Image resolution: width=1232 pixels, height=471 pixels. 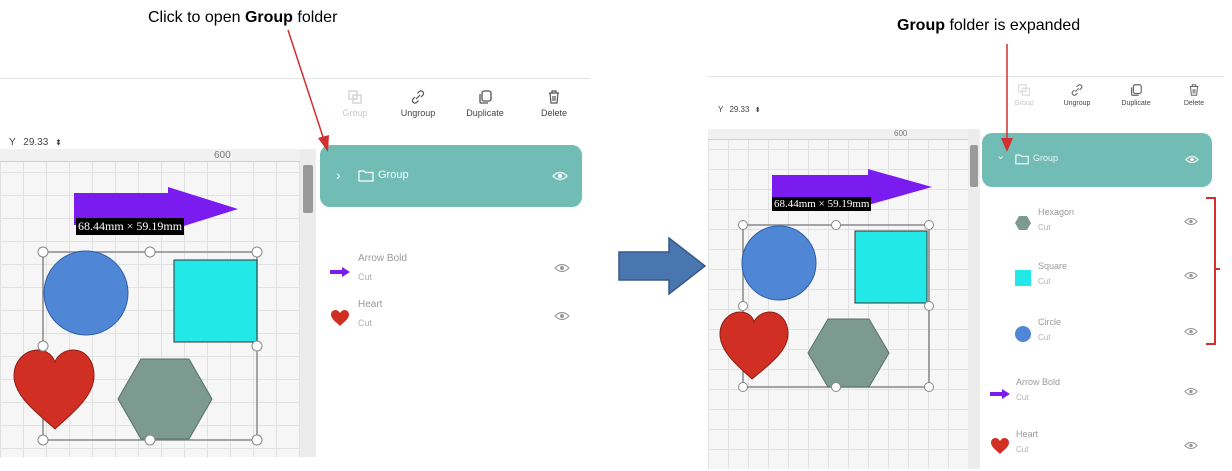 What do you see at coordinates (1217, 269) in the screenshot?
I see `bracket-tick` at bounding box center [1217, 269].